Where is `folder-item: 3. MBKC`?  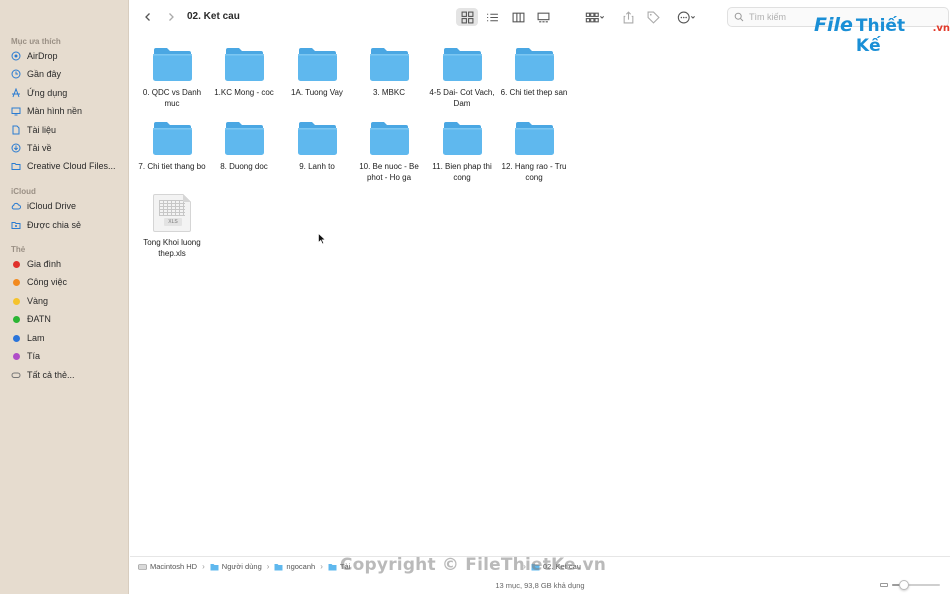 folder-item: 3. MBKC is located at coordinates (389, 72).